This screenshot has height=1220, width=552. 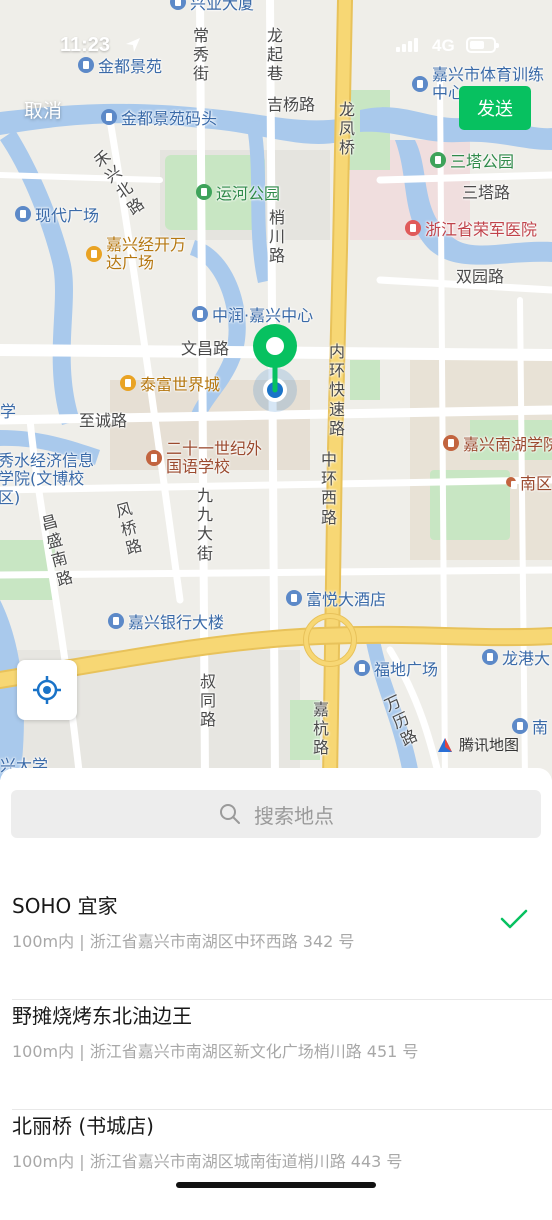 I want to click on road-label: 双园路, so click(x=480, y=276).